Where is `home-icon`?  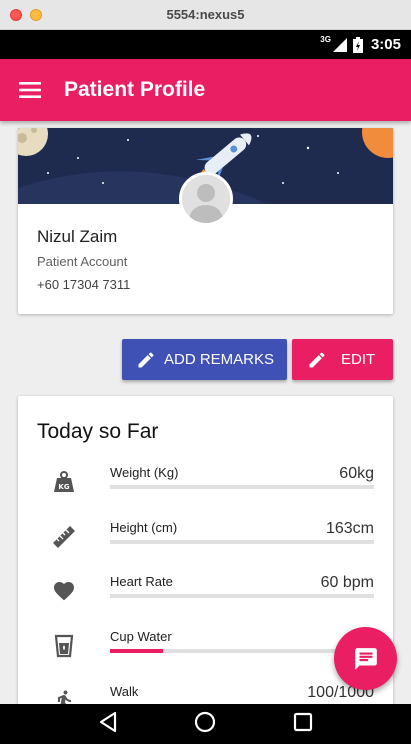 home-icon is located at coordinates (205, 721).